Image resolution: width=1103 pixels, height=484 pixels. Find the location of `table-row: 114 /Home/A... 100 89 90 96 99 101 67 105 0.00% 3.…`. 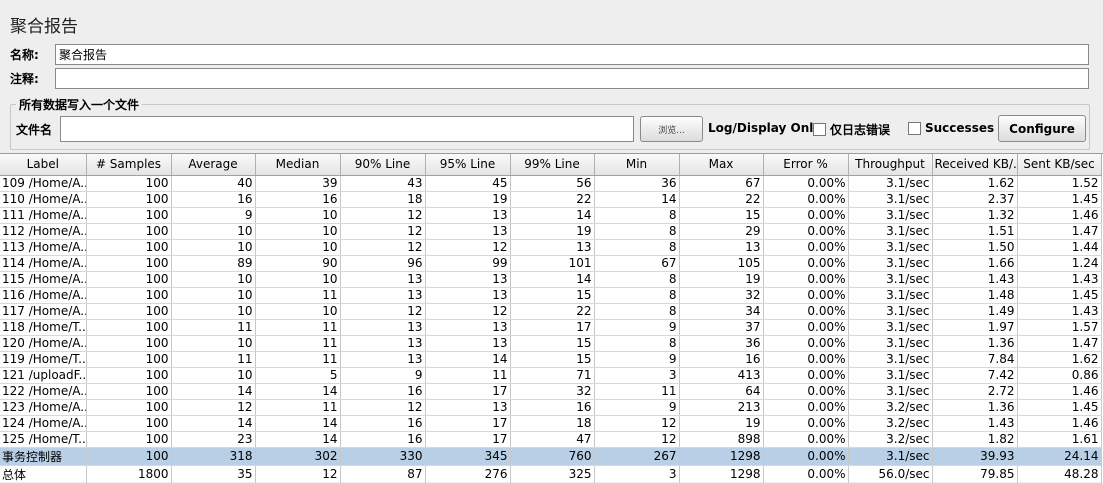

table-row: 114 /Home/A... 100 89 90 96 99 101 67 105 0.00% 3.… is located at coordinates (551, 263).